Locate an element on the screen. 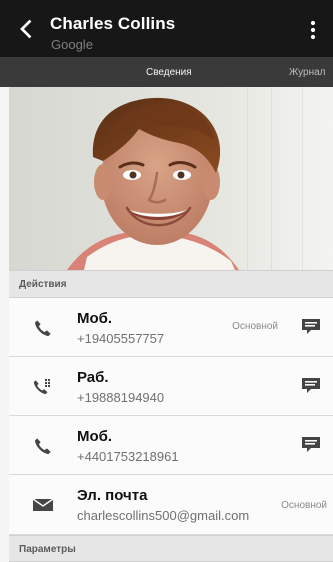  tab-history: Журнал is located at coordinates (307, 72).